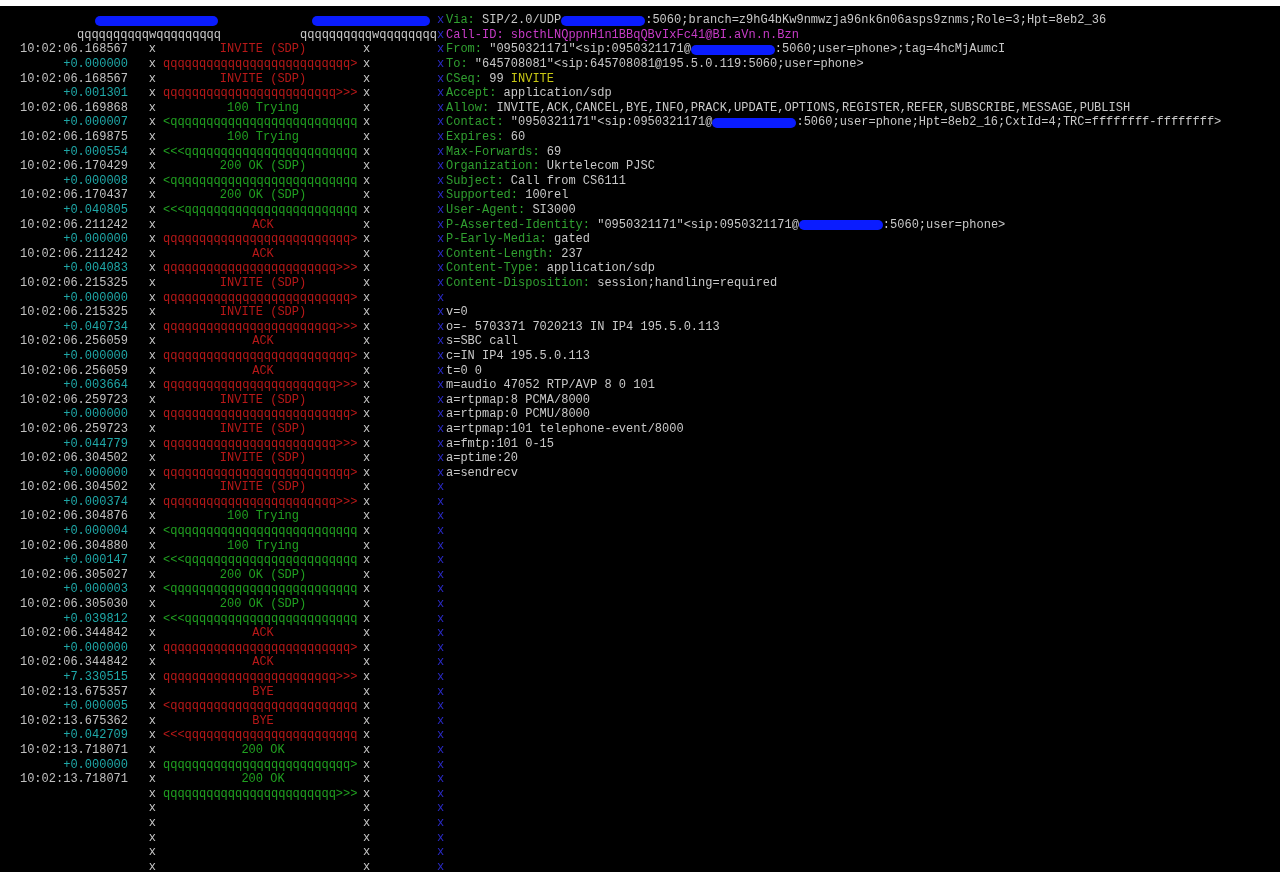 Image resolution: width=1280 pixels, height=872 pixels. Describe the element at coordinates (95, 327) in the screenshot. I see `time-delta: +0.040734` at that location.